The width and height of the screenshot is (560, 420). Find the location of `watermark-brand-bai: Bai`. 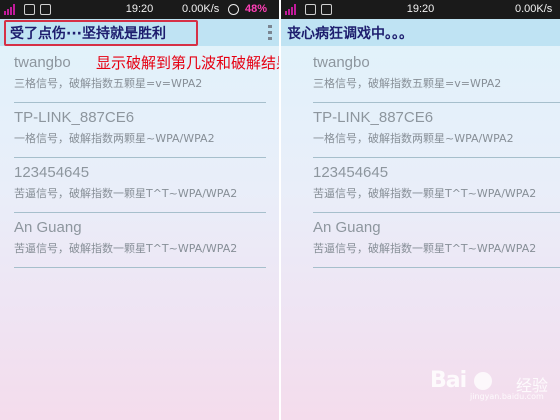

watermark-brand-bai: Bai is located at coordinates (448, 380).